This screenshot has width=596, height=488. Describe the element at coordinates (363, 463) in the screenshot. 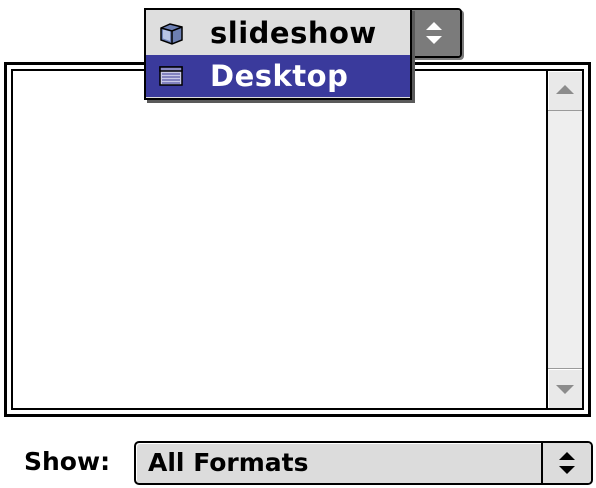

I see `format-select: All Formats` at that location.